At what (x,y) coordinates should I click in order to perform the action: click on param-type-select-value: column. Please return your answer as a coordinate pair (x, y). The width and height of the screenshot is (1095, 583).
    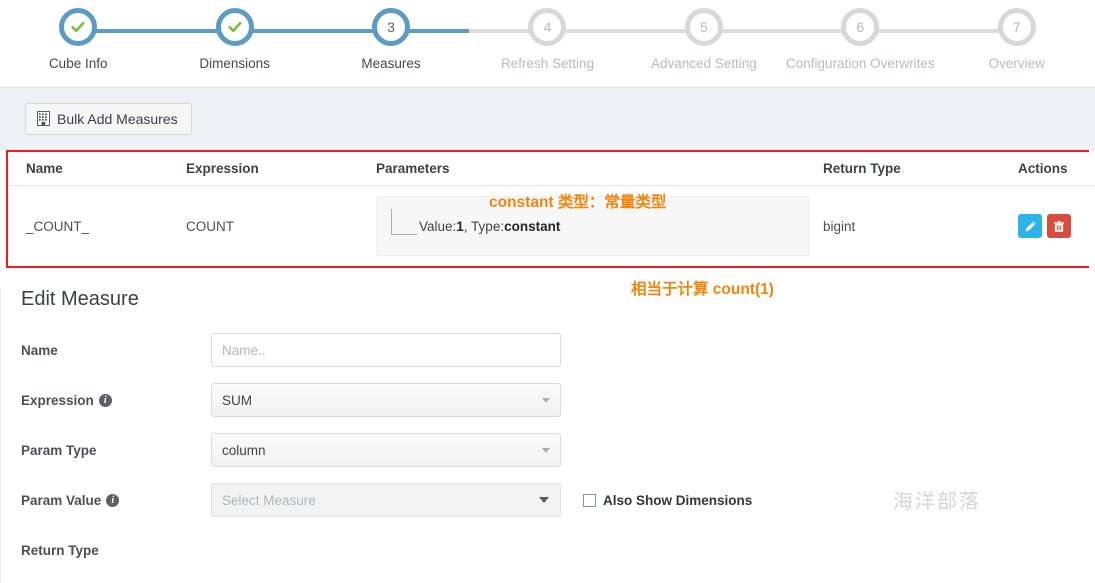
    Looking at the image, I should click on (244, 450).